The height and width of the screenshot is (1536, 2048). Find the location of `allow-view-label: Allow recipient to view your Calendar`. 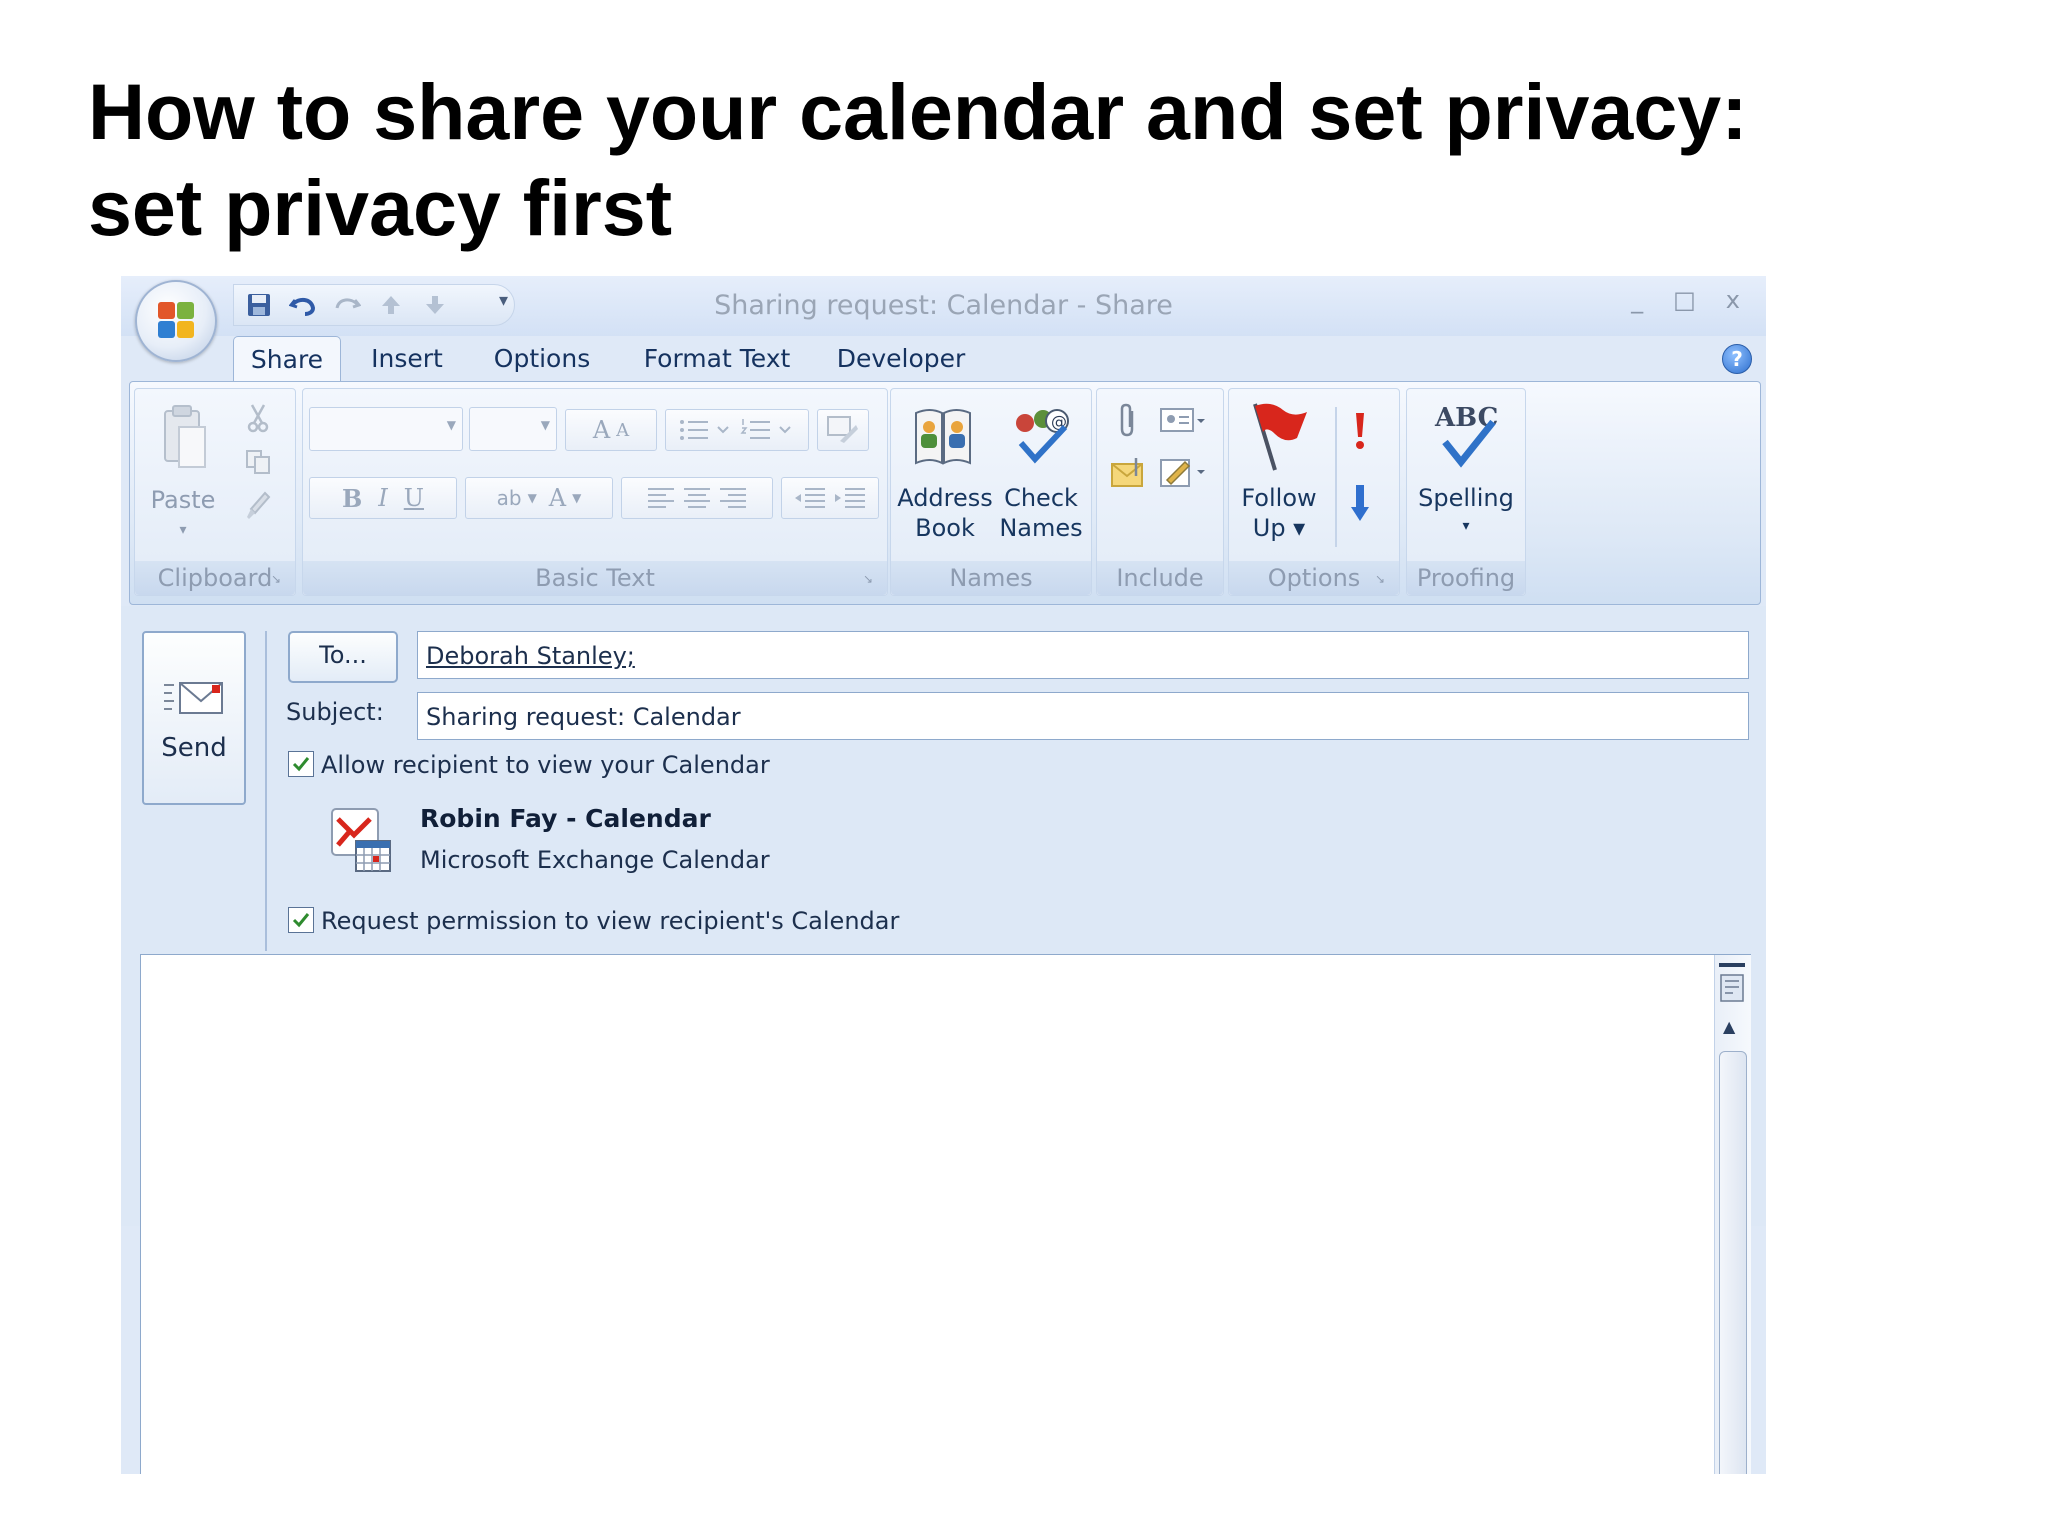

allow-view-label: Allow recipient to view your Calendar is located at coordinates (545, 765).